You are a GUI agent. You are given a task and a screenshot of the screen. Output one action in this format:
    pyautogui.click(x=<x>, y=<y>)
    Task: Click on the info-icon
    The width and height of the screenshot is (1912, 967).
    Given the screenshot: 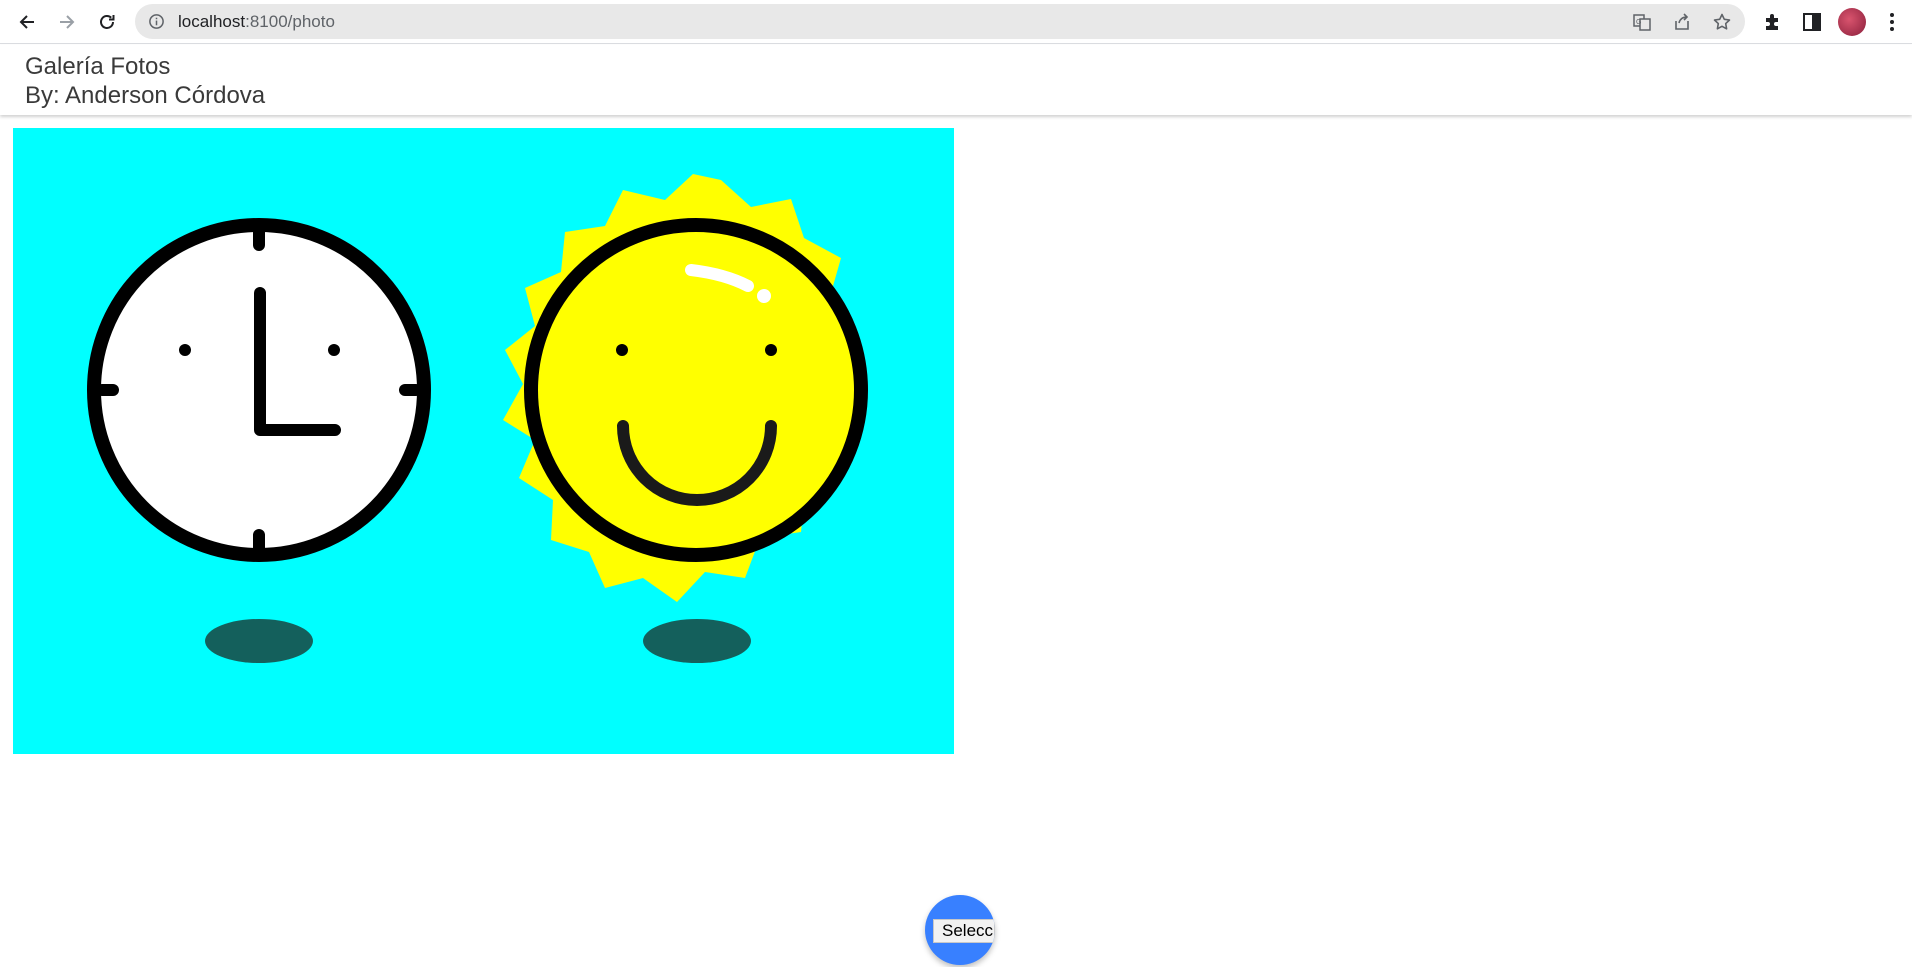 What is the action you would take?
    pyautogui.click(x=156, y=21)
    